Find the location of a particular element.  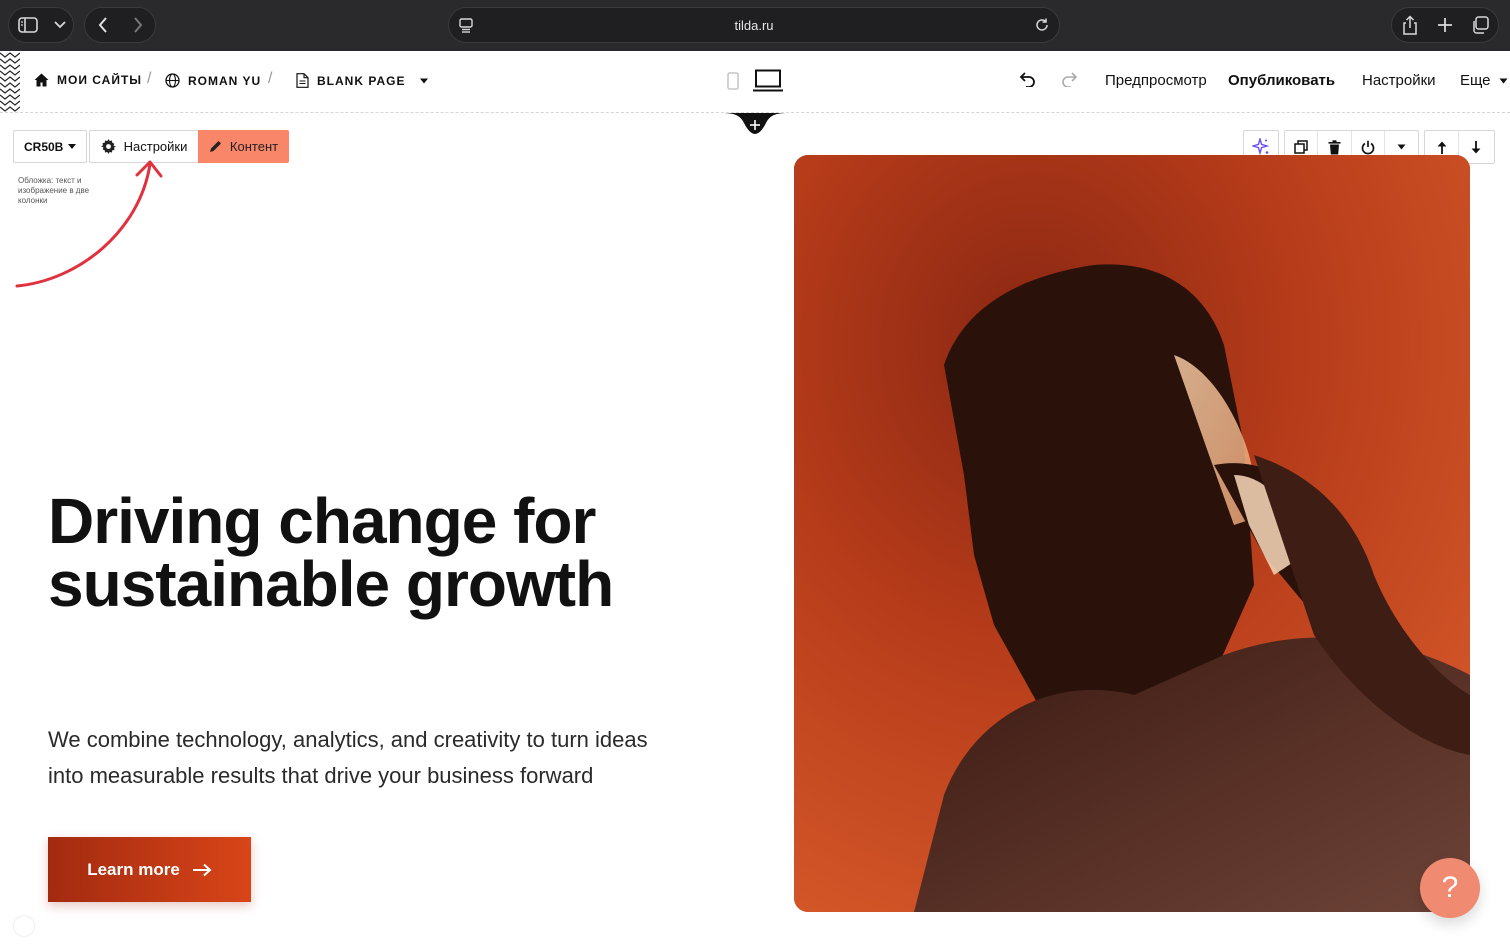

help-button: ? is located at coordinates (1450, 888).